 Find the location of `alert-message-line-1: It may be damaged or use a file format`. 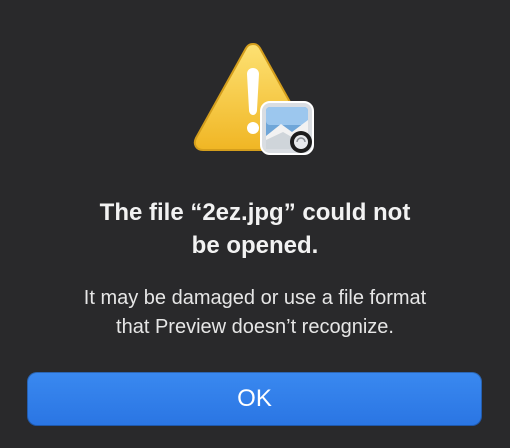

alert-message-line-1: It may be damaged or use a file format is located at coordinates (255, 298).